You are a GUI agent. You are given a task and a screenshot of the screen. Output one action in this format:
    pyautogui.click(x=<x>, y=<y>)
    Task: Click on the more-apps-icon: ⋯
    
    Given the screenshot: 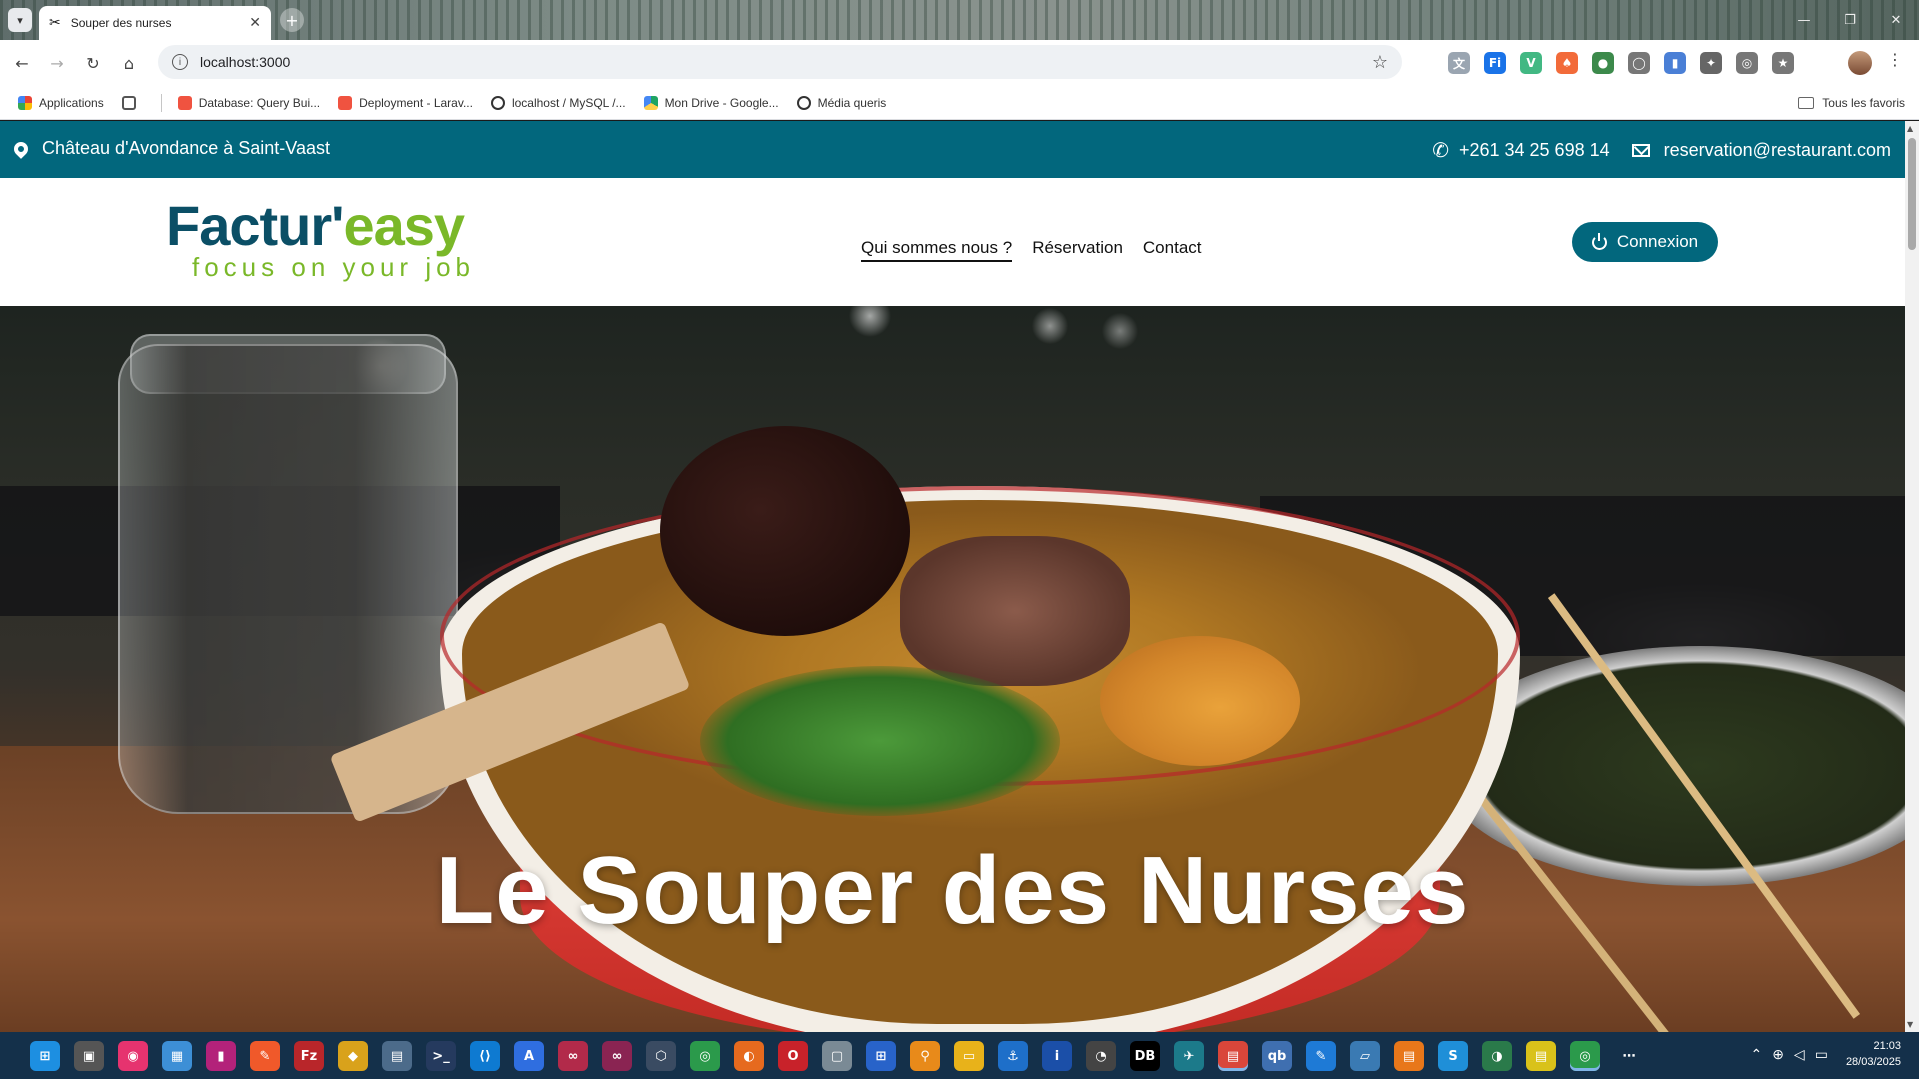 What is the action you would take?
    pyautogui.click(x=1629, y=1056)
    